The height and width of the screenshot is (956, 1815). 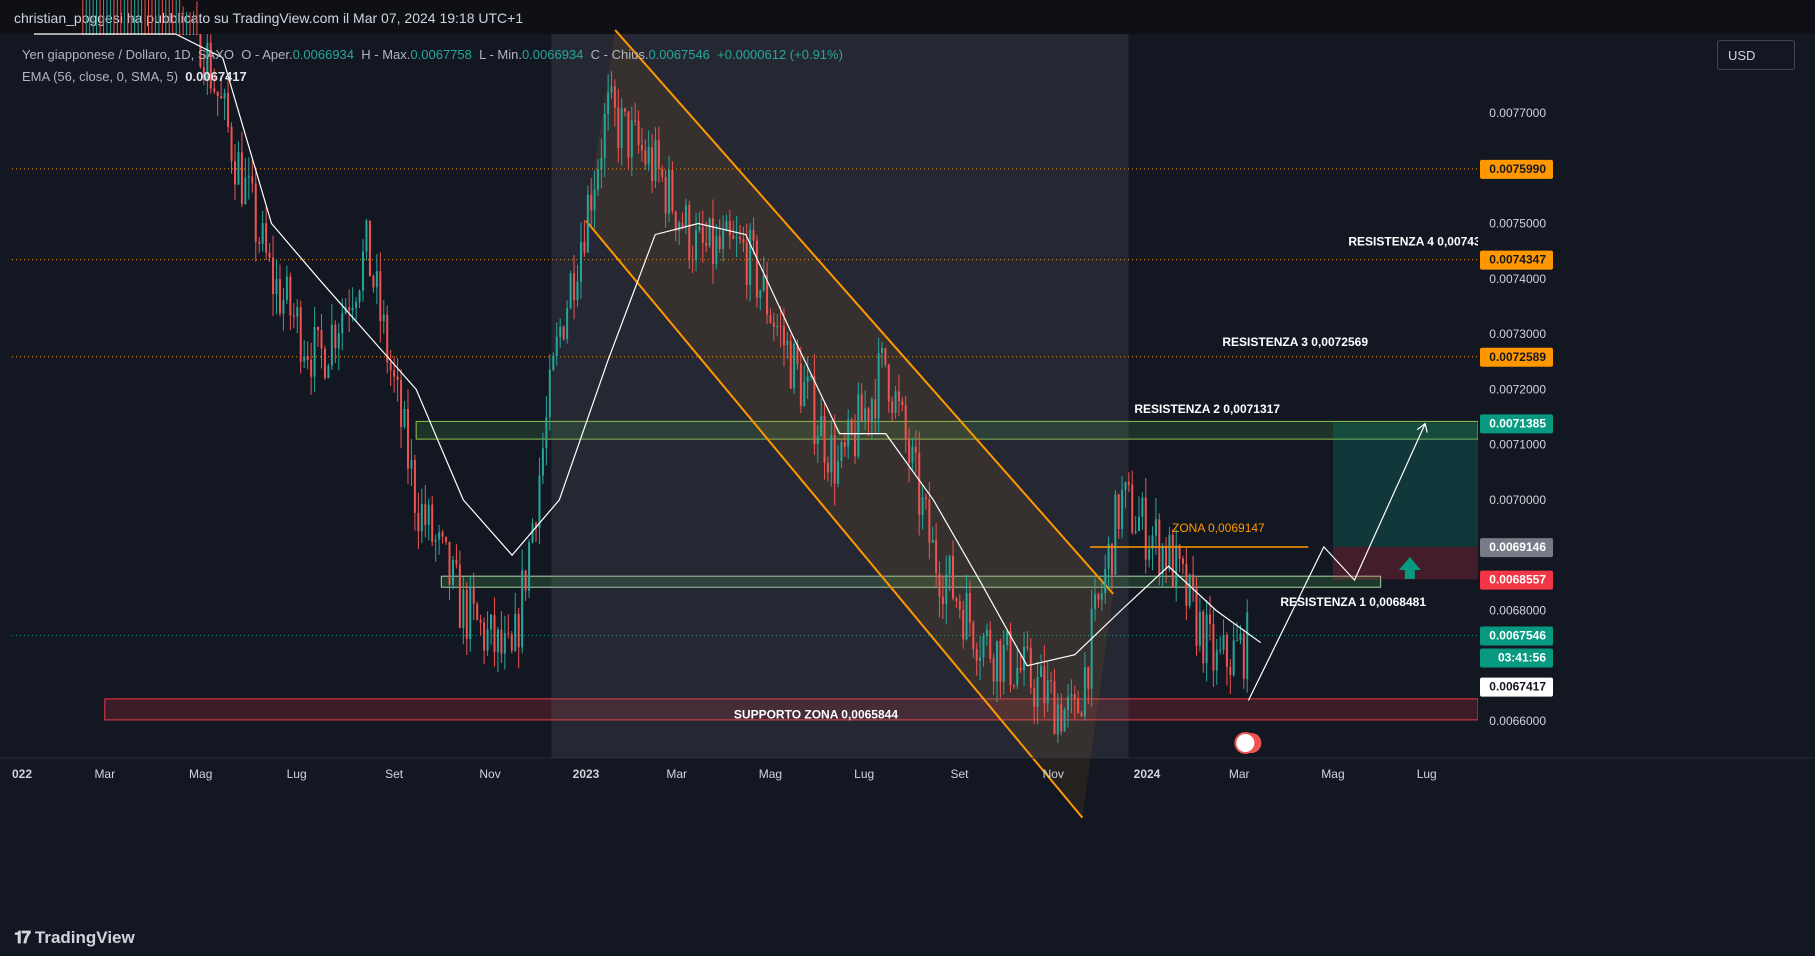 What do you see at coordinates (216, 76) in the screenshot?
I see `ema-value: 0.0067417` at bounding box center [216, 76].